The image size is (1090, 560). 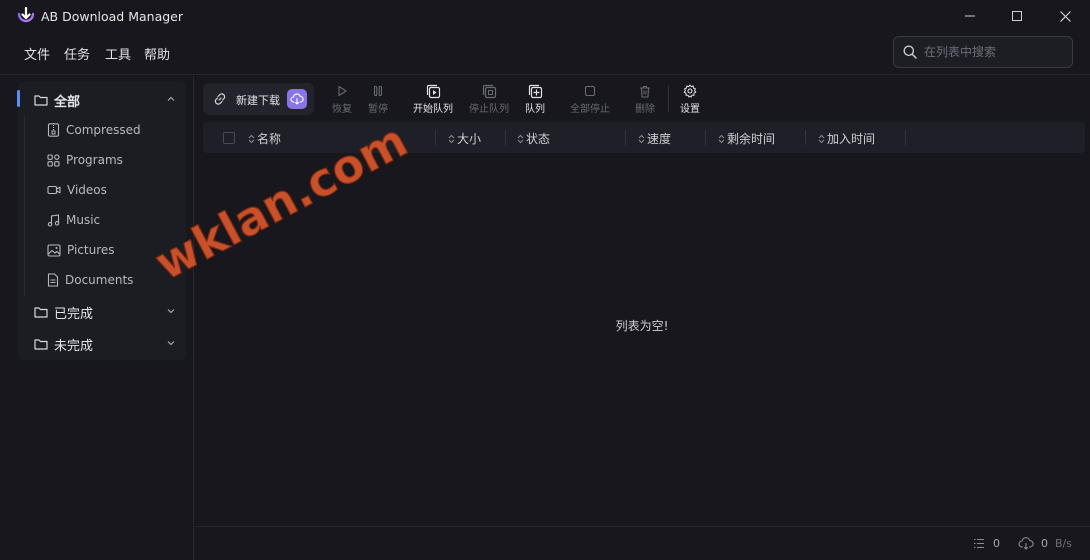 I want to click on queues-button: 队列, so click(x=535, y=99).